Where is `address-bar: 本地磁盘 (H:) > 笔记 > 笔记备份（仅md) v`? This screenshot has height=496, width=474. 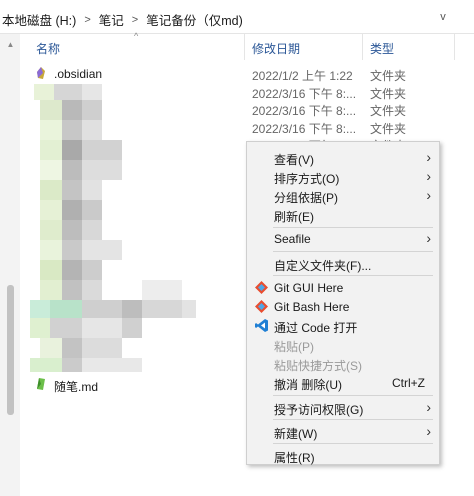 address-bar: 本地磁盘 (H:) > 笔记 > 笔记备份（仅md) v is located at coordinates (237, 17).